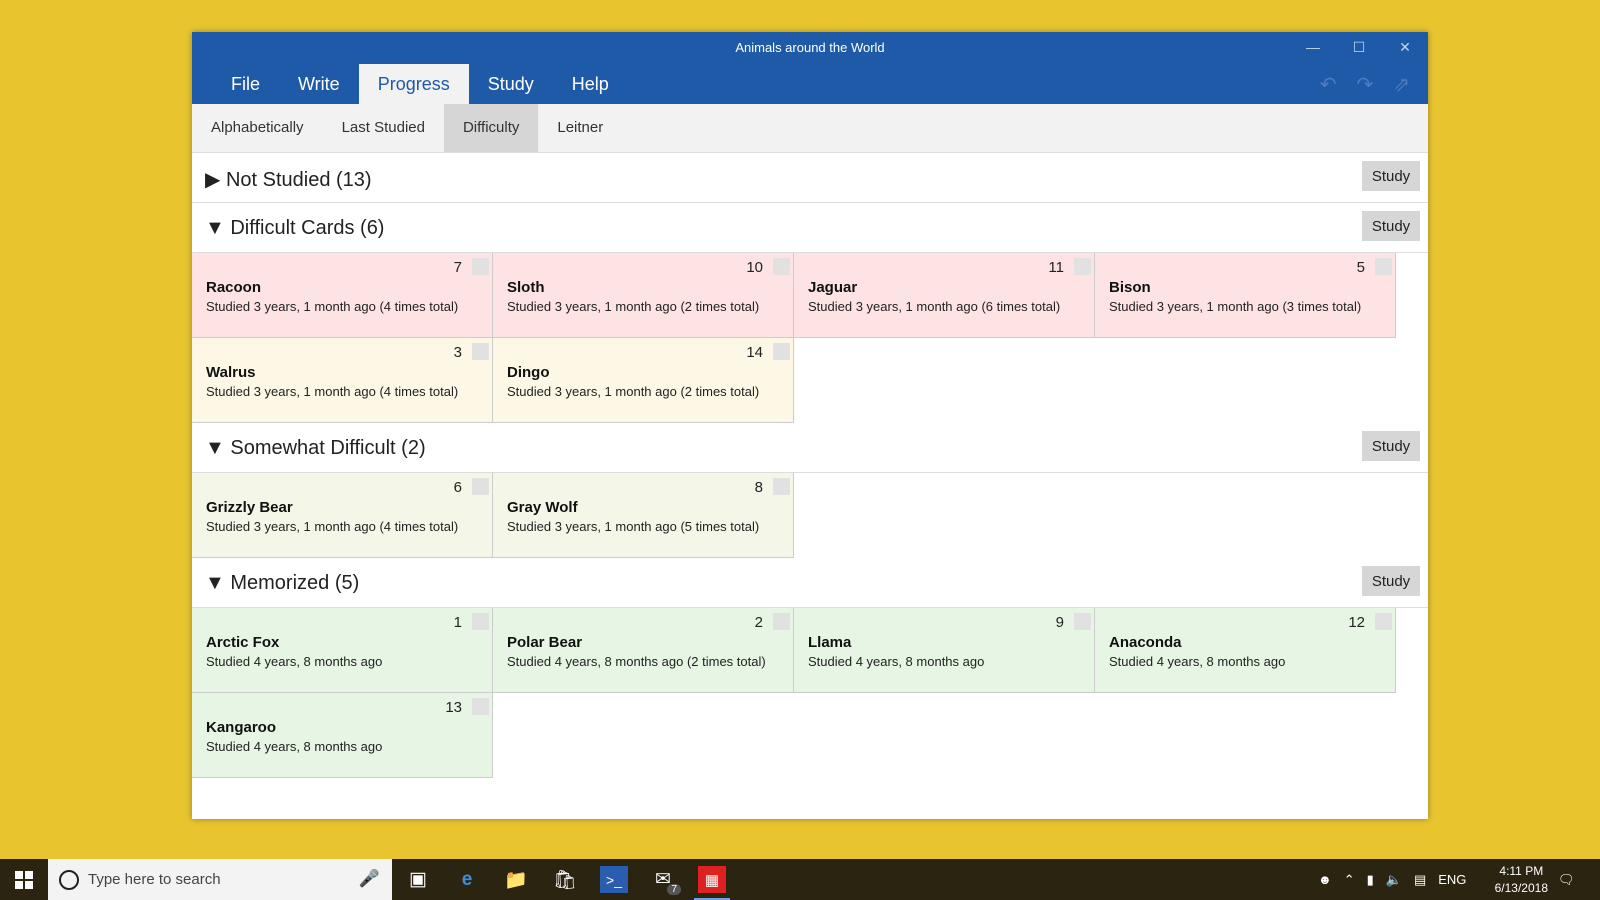  What do you see at coordinates (810, 583) in the screenshot?
I see `section-header: ▼ Memorized (5) Study` at bounding box center [810, 583].